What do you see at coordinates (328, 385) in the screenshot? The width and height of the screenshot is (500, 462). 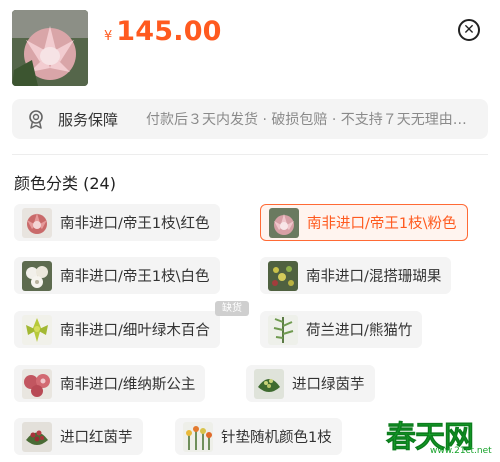 I see `option-label: 进口绿茵芋` at bounding box center [328, 385].